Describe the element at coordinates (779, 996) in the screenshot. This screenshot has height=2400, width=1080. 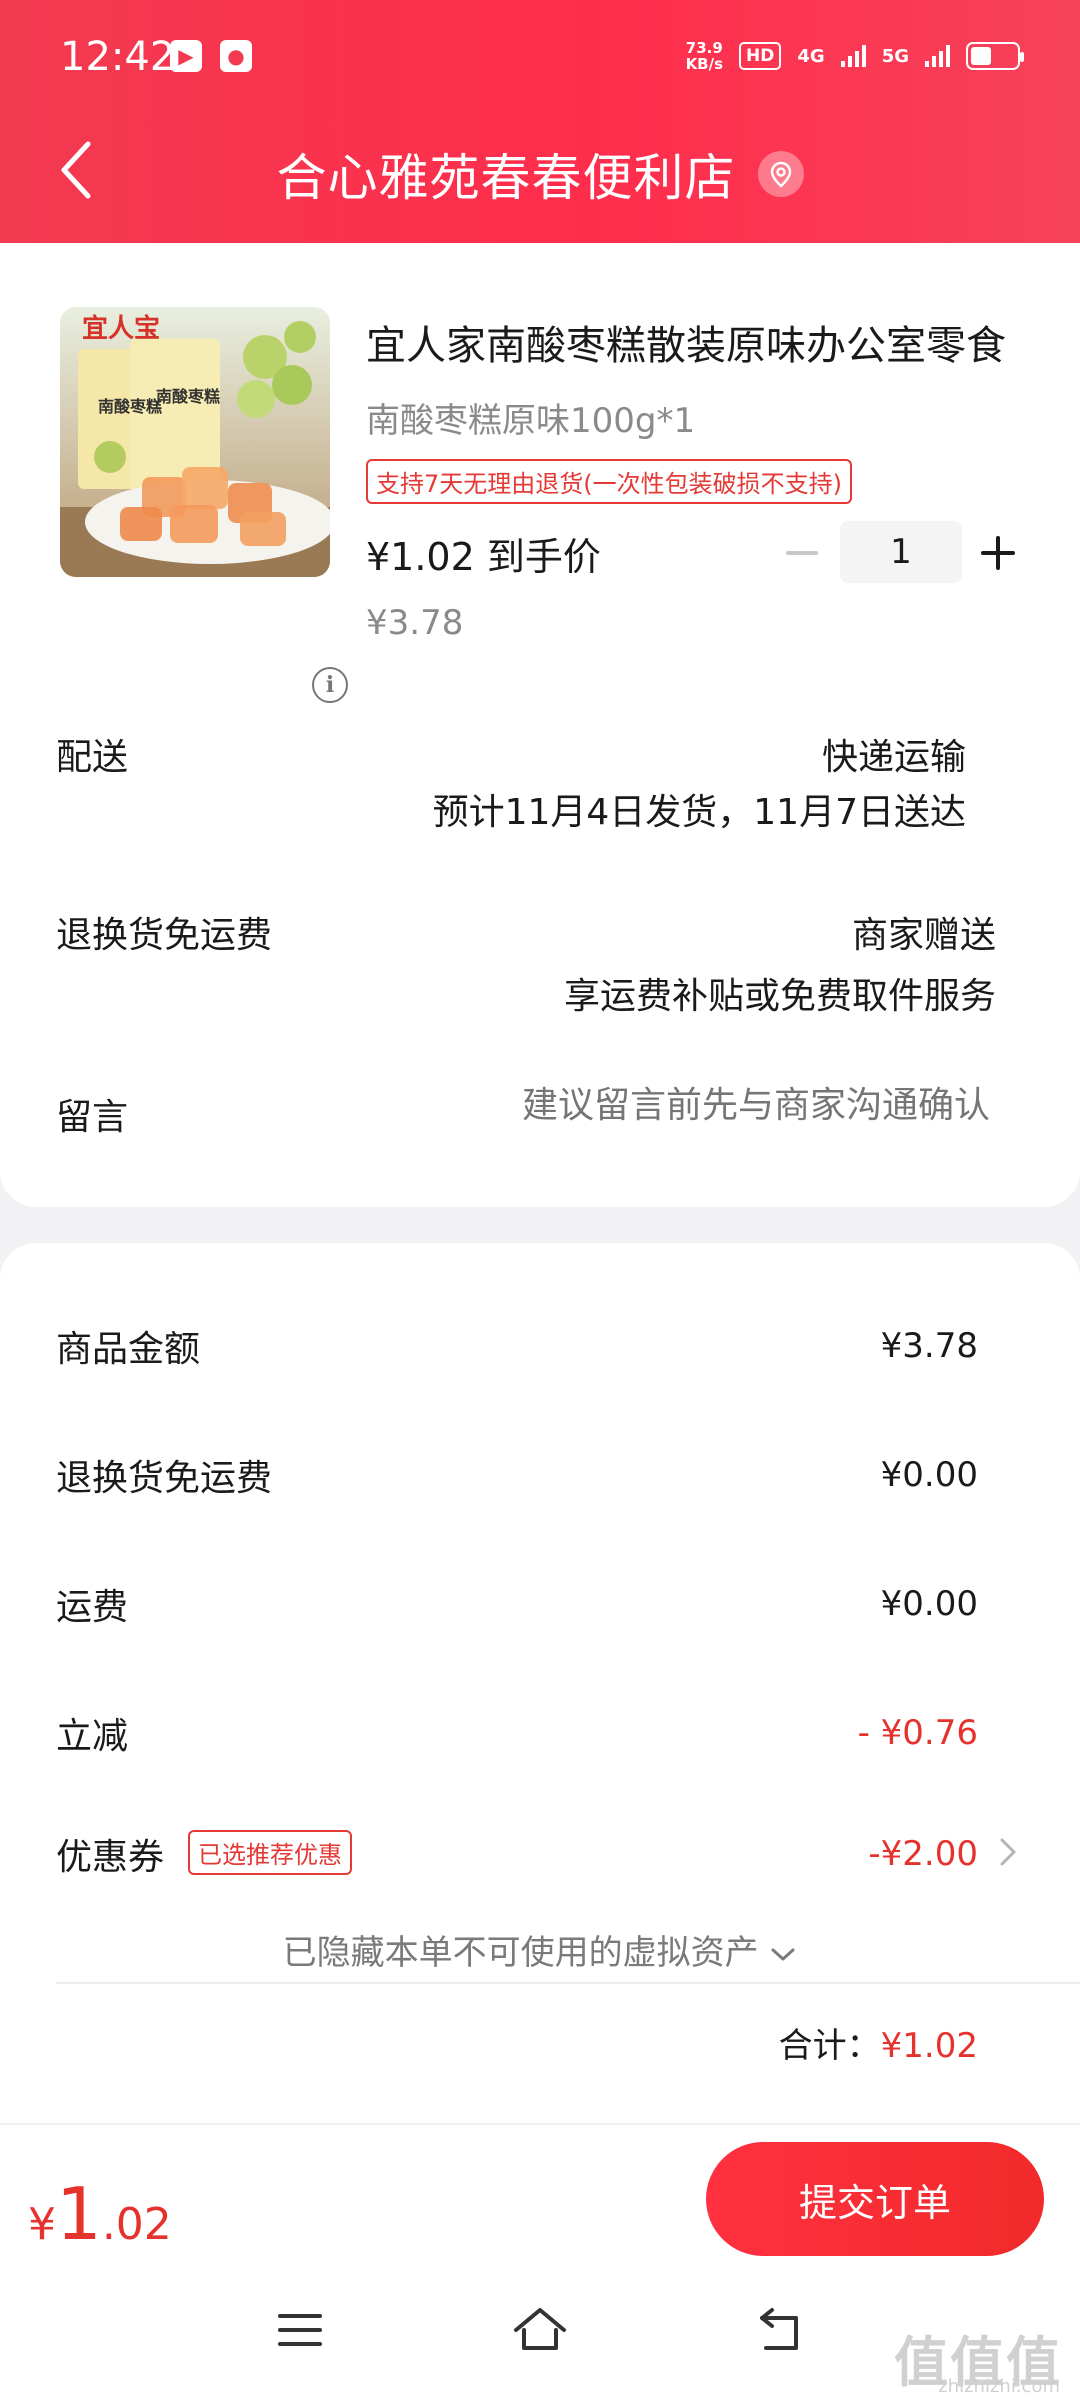
I see `return-shipping-detail: 享运费补贴或免费取件服务` at that location.